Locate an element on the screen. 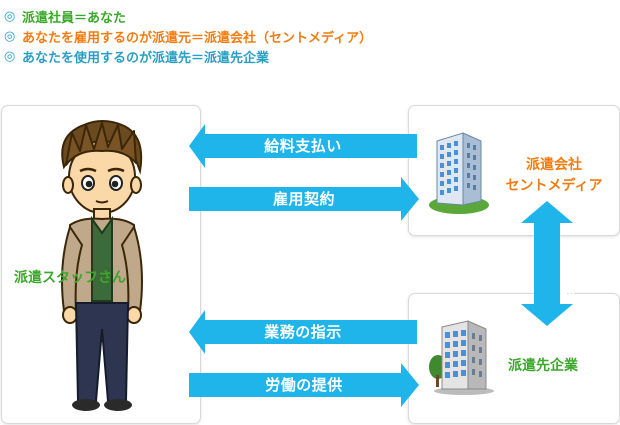 This screenshot has width=620, height=425. instructions-arrow-label: 業務の指示 is located at coordinates (303, 332).